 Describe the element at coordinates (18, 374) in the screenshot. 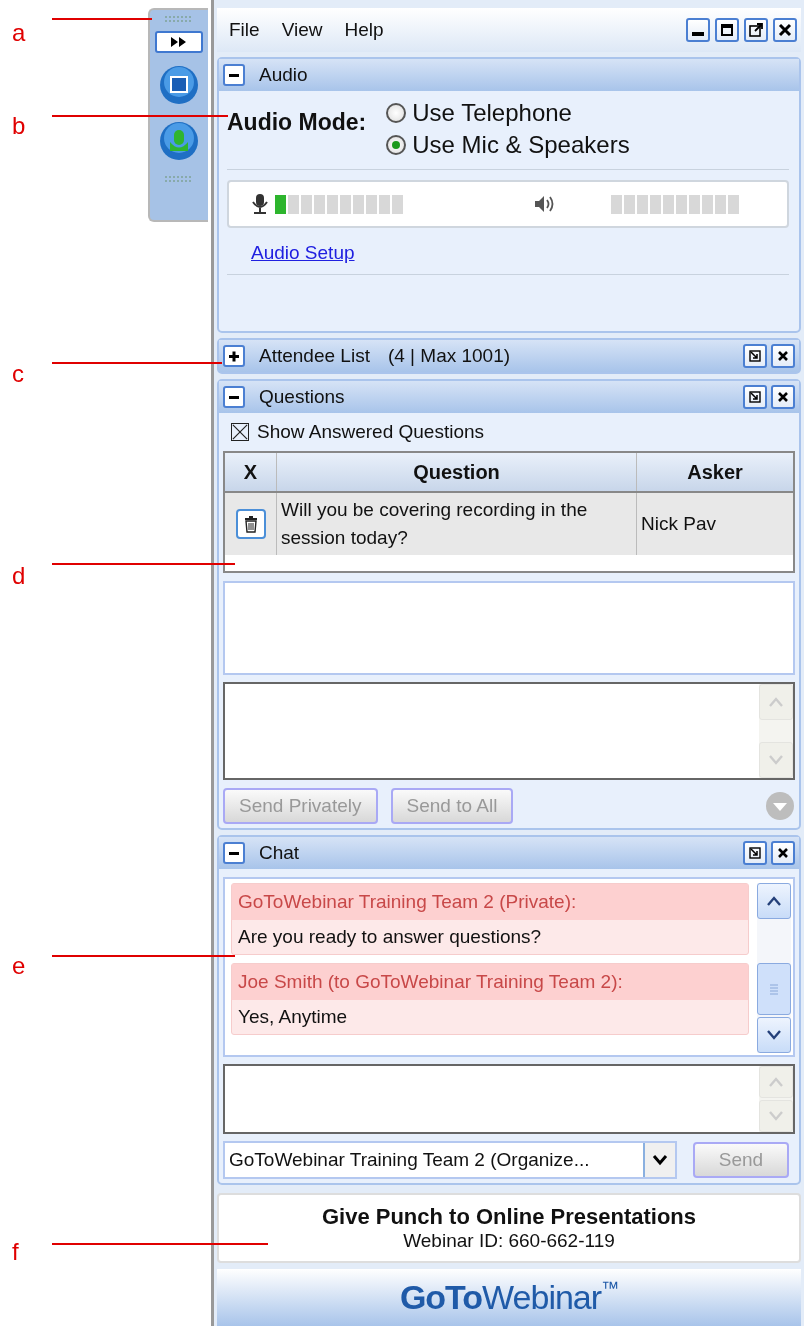

I see `callout-label: c` at that location.